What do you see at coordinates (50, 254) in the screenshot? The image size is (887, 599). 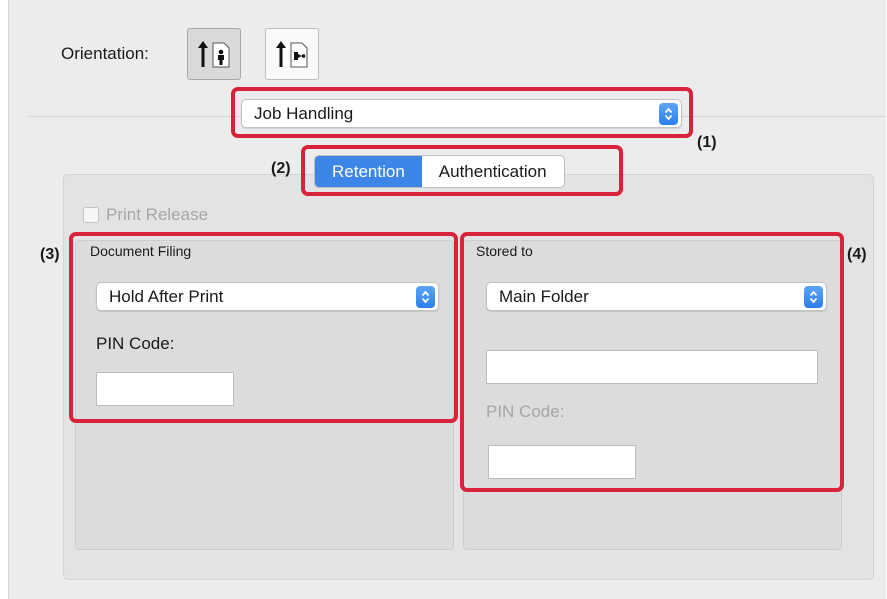 I see `callout-3: (3)` at bounding box center [50, 254].